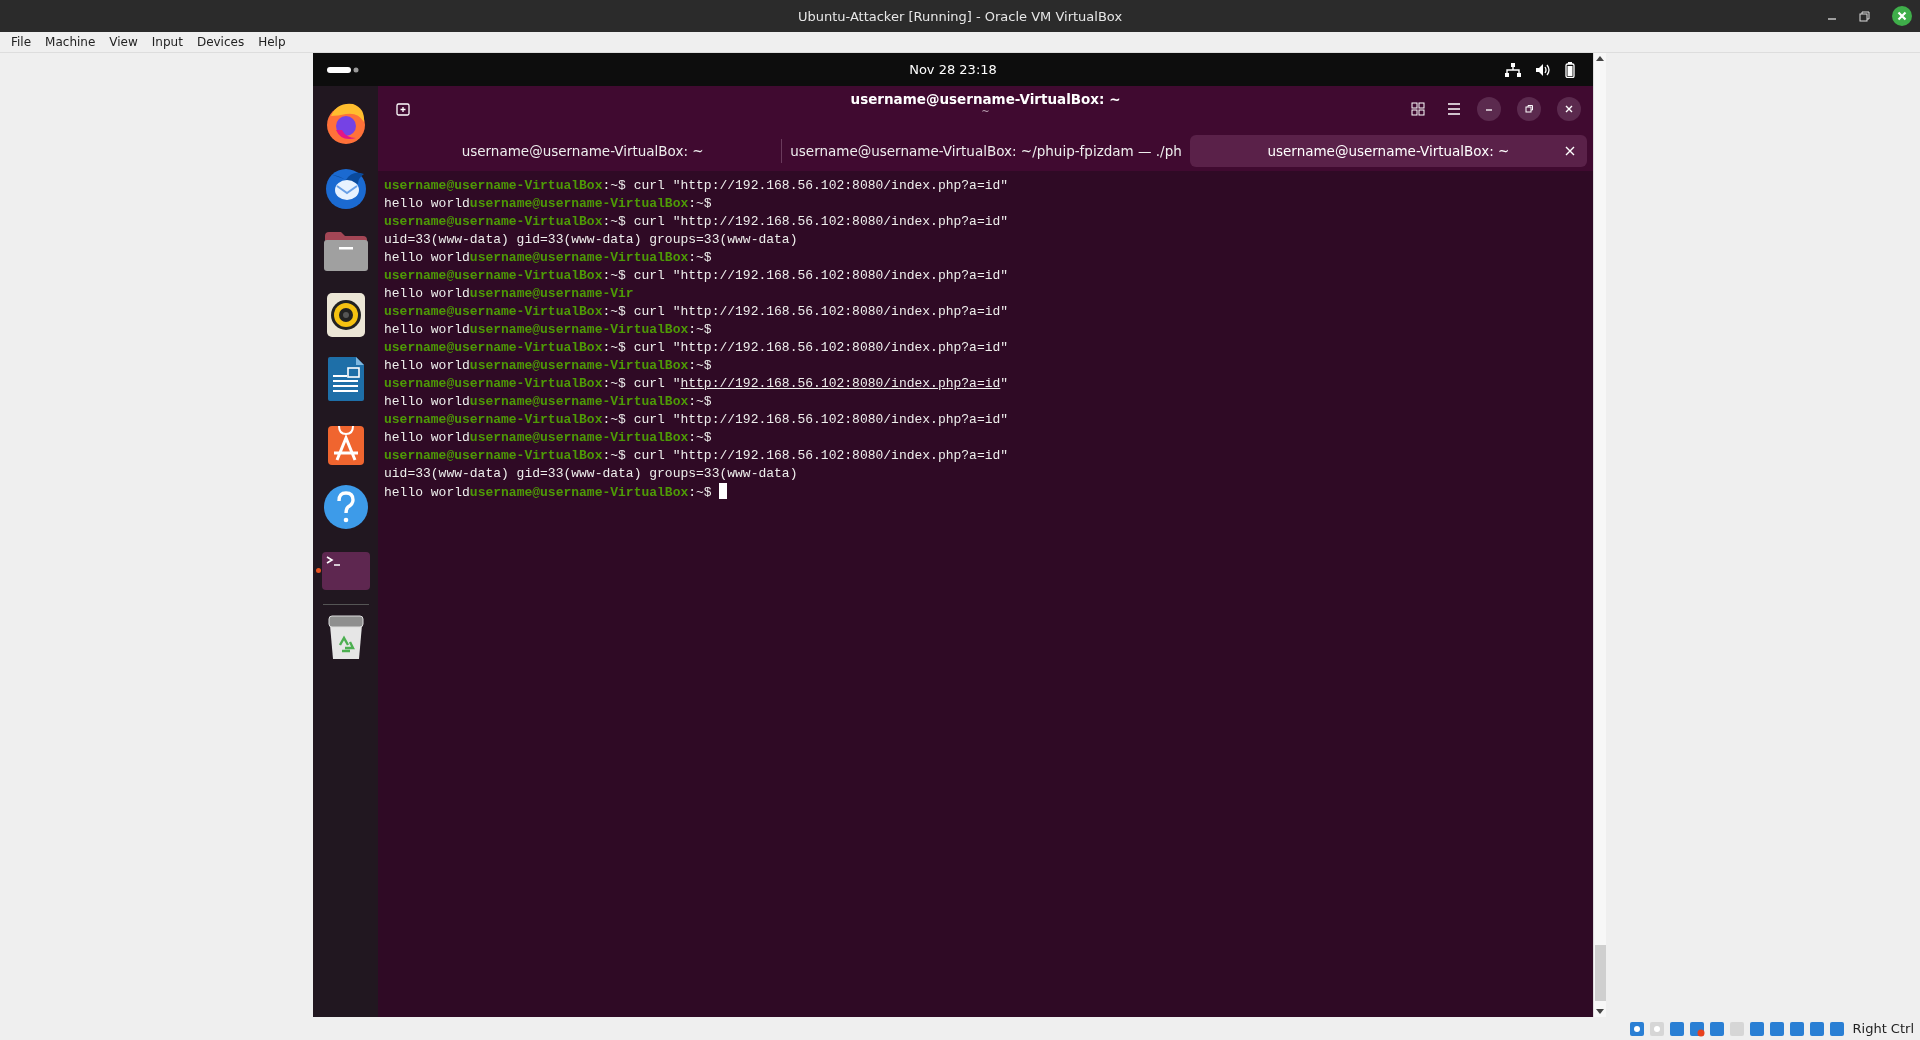 The image size is (1920, 1040). Describe the element at coordinates (1883, 1028) in the screenshot. I see `host-key-label: Right Ctrl` at that location.